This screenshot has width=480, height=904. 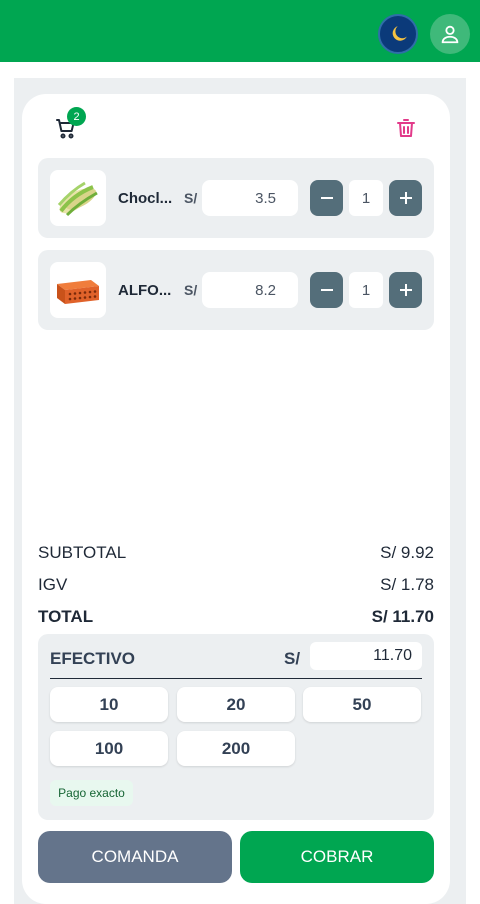 I want to click on divider, so click(x=236, y=678).